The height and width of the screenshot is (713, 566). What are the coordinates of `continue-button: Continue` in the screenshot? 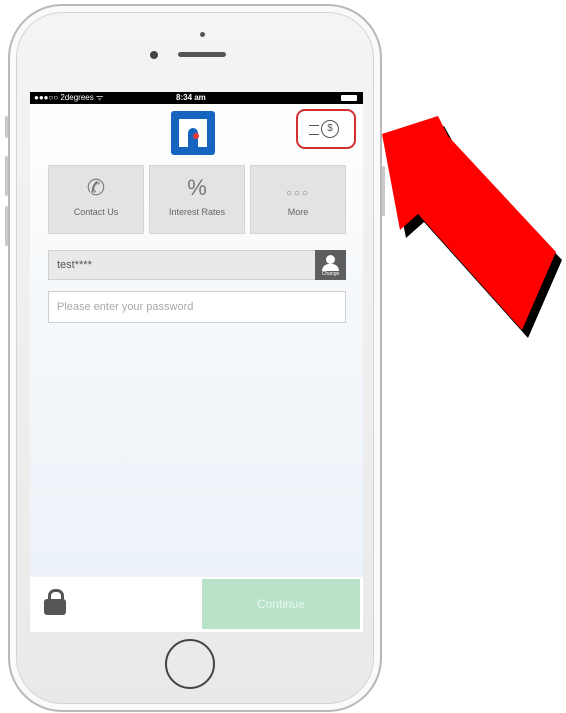 It's located at (281, 604).